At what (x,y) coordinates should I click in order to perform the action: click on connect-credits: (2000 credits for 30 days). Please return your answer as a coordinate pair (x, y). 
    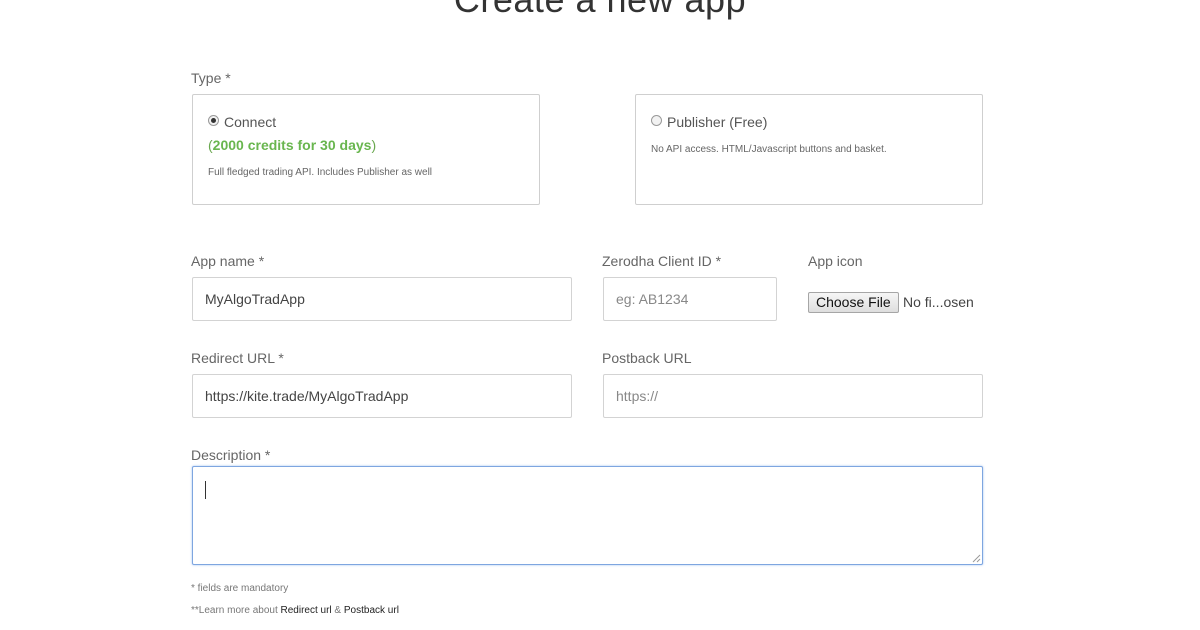
    Looking at the image, I should click on (292, 145).